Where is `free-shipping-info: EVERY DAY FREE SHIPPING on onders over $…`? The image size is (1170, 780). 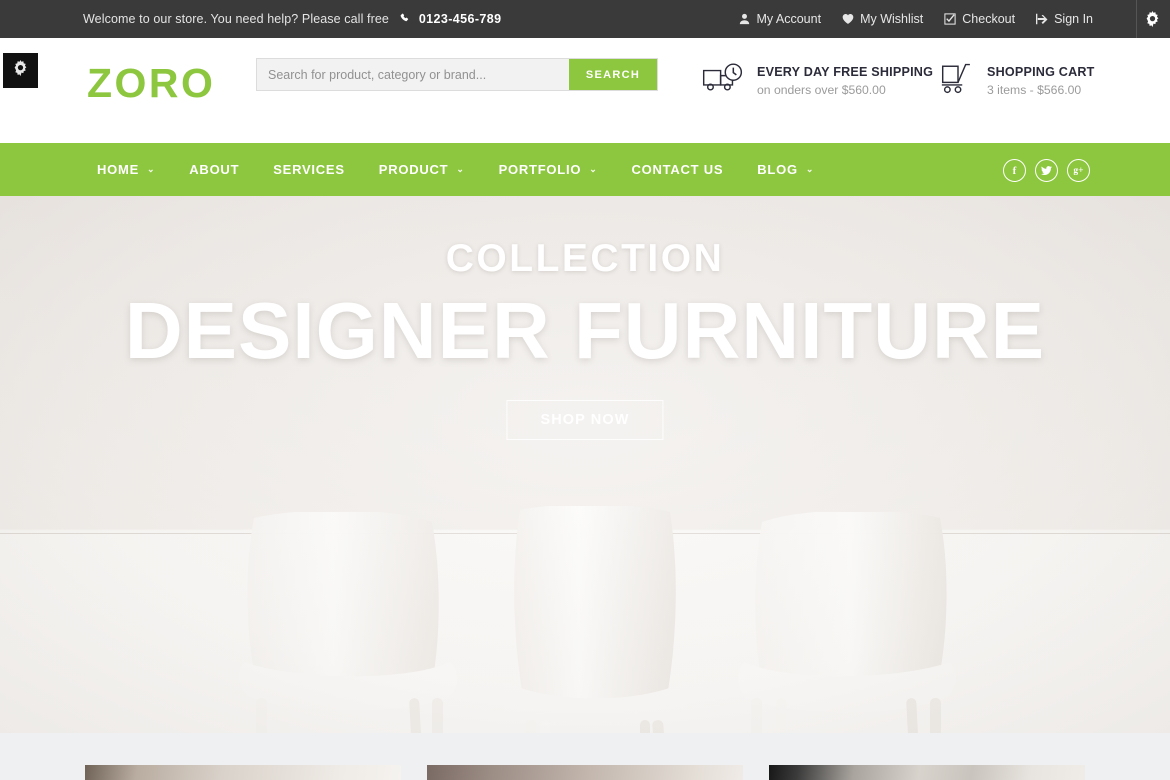 free-shipping-info: EVERY DAY FREE SHIPPING on onders over $… is located at coordinates (817, 81).